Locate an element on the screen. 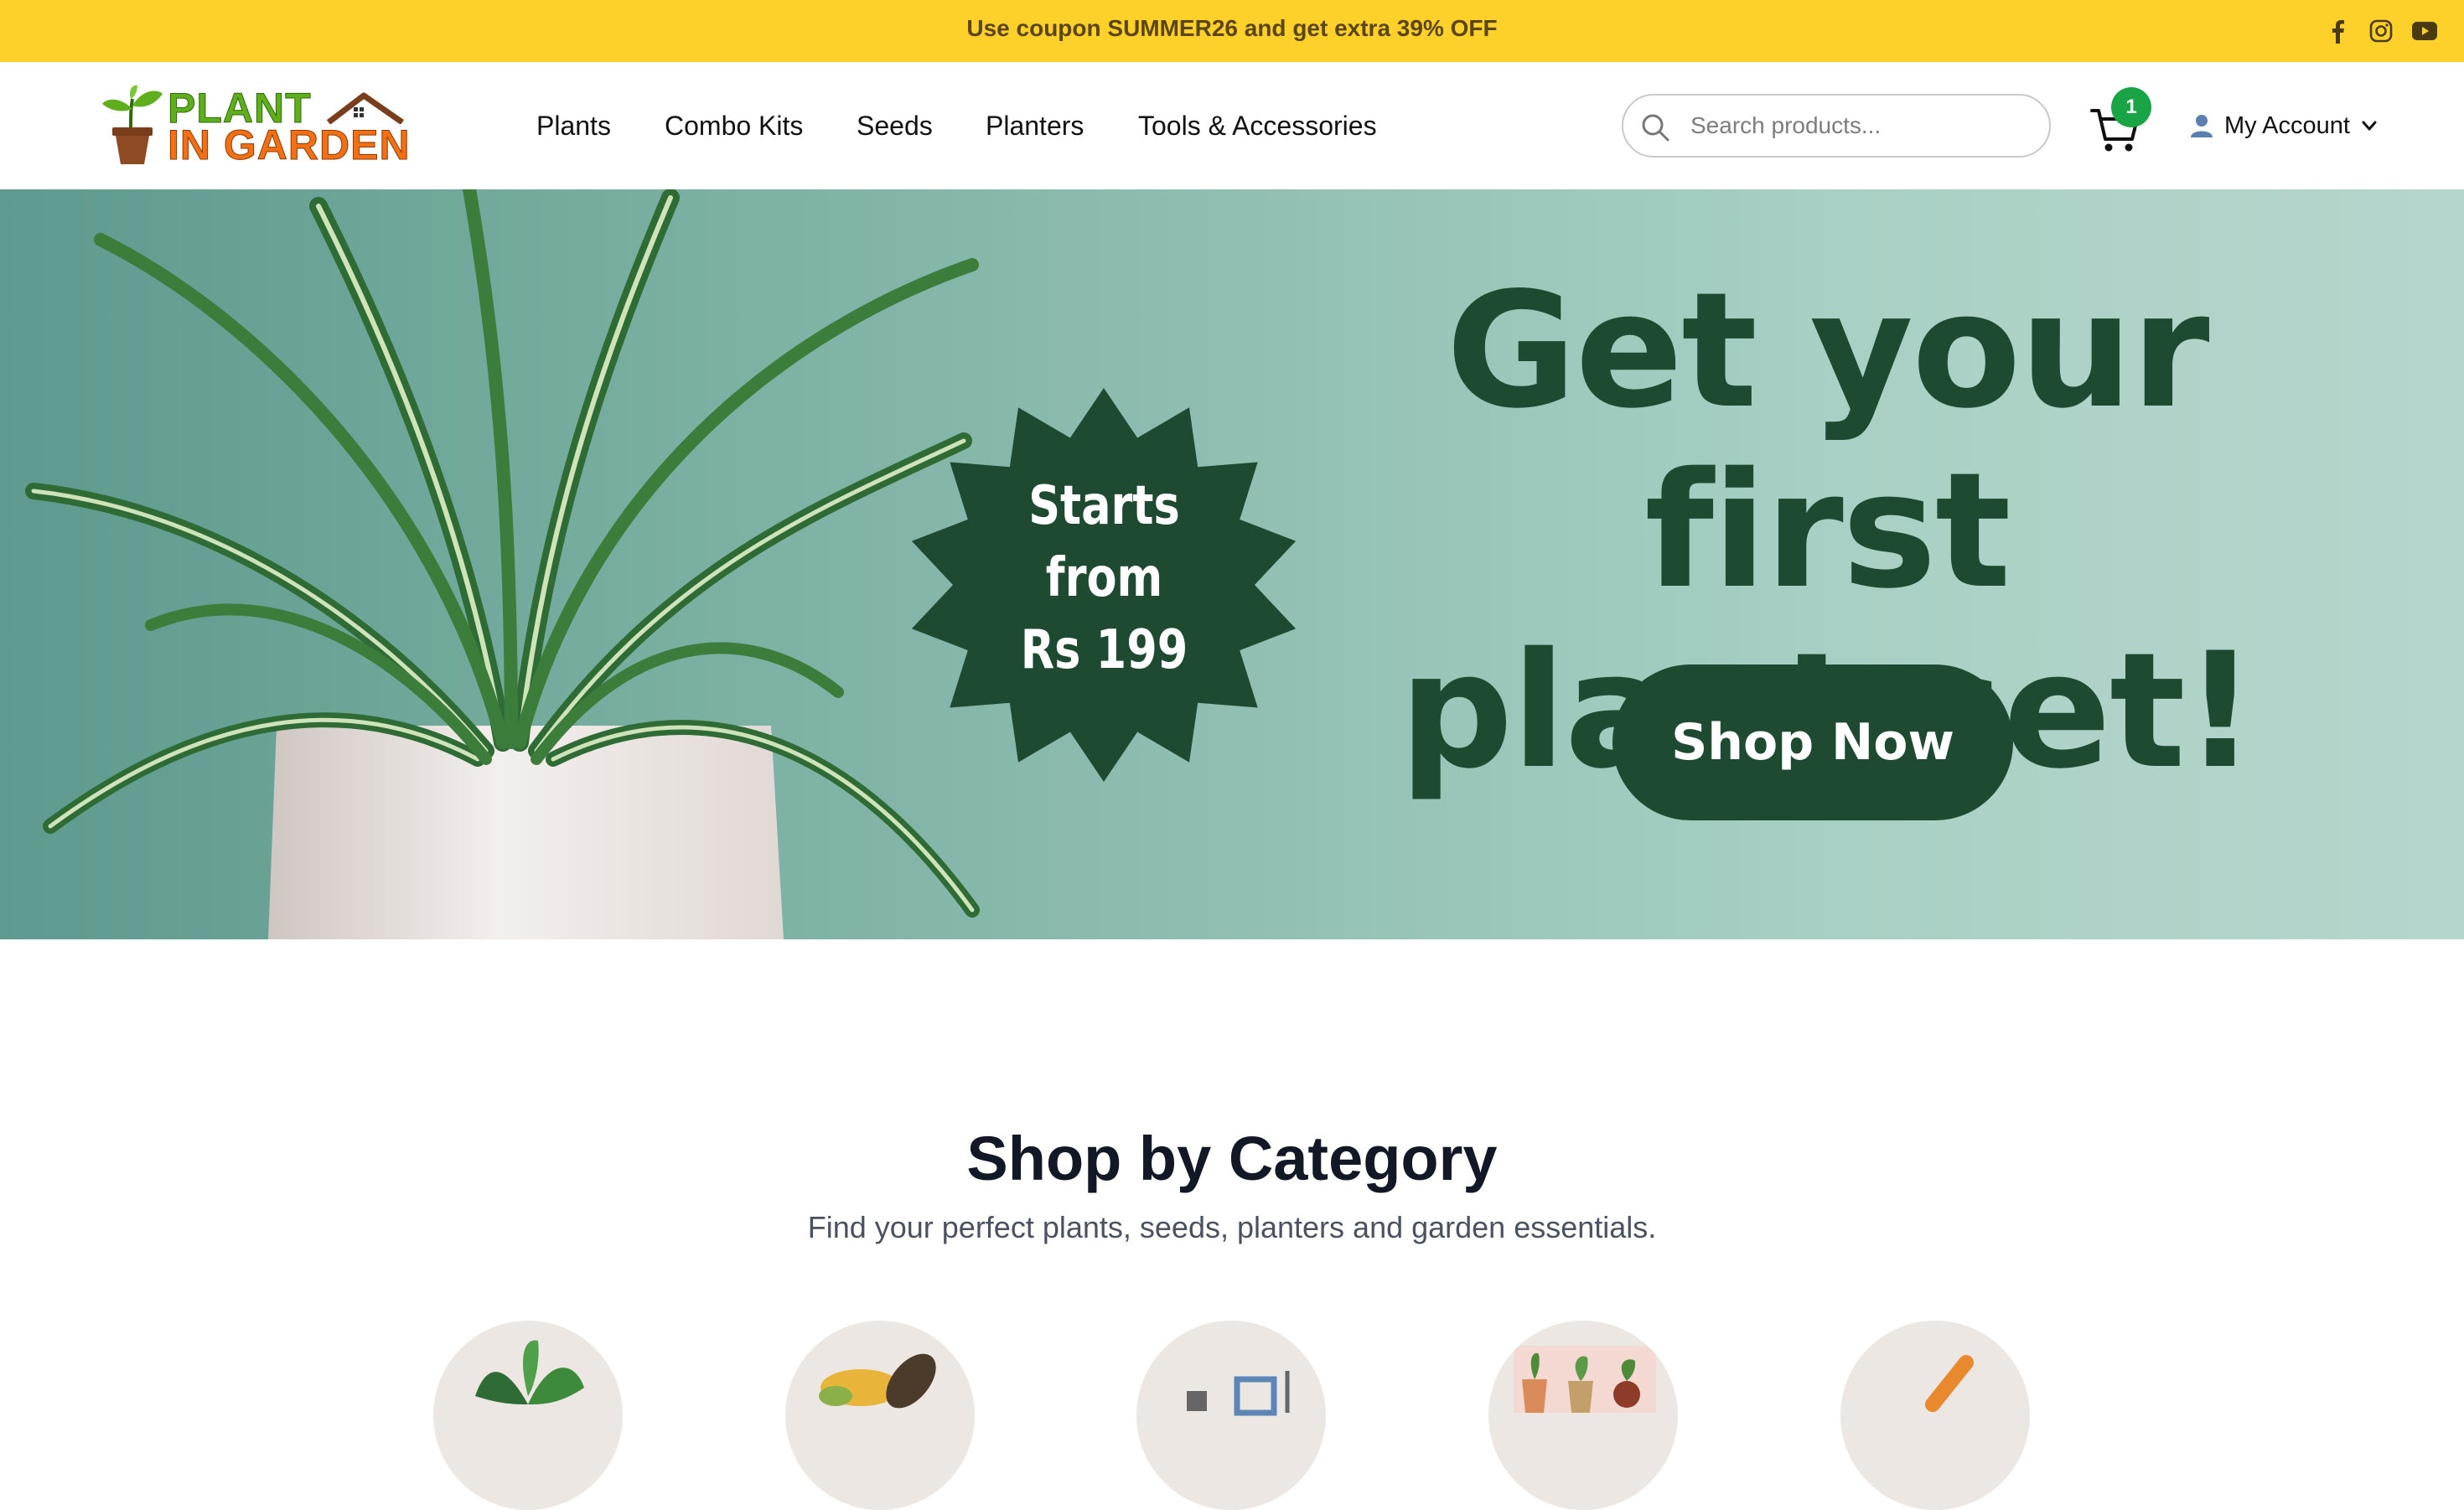 Image resolution: width=2464 pixels, height=1510 pixels. price-badge-line3: Rs 199 is located at coordinates (1104, 650).